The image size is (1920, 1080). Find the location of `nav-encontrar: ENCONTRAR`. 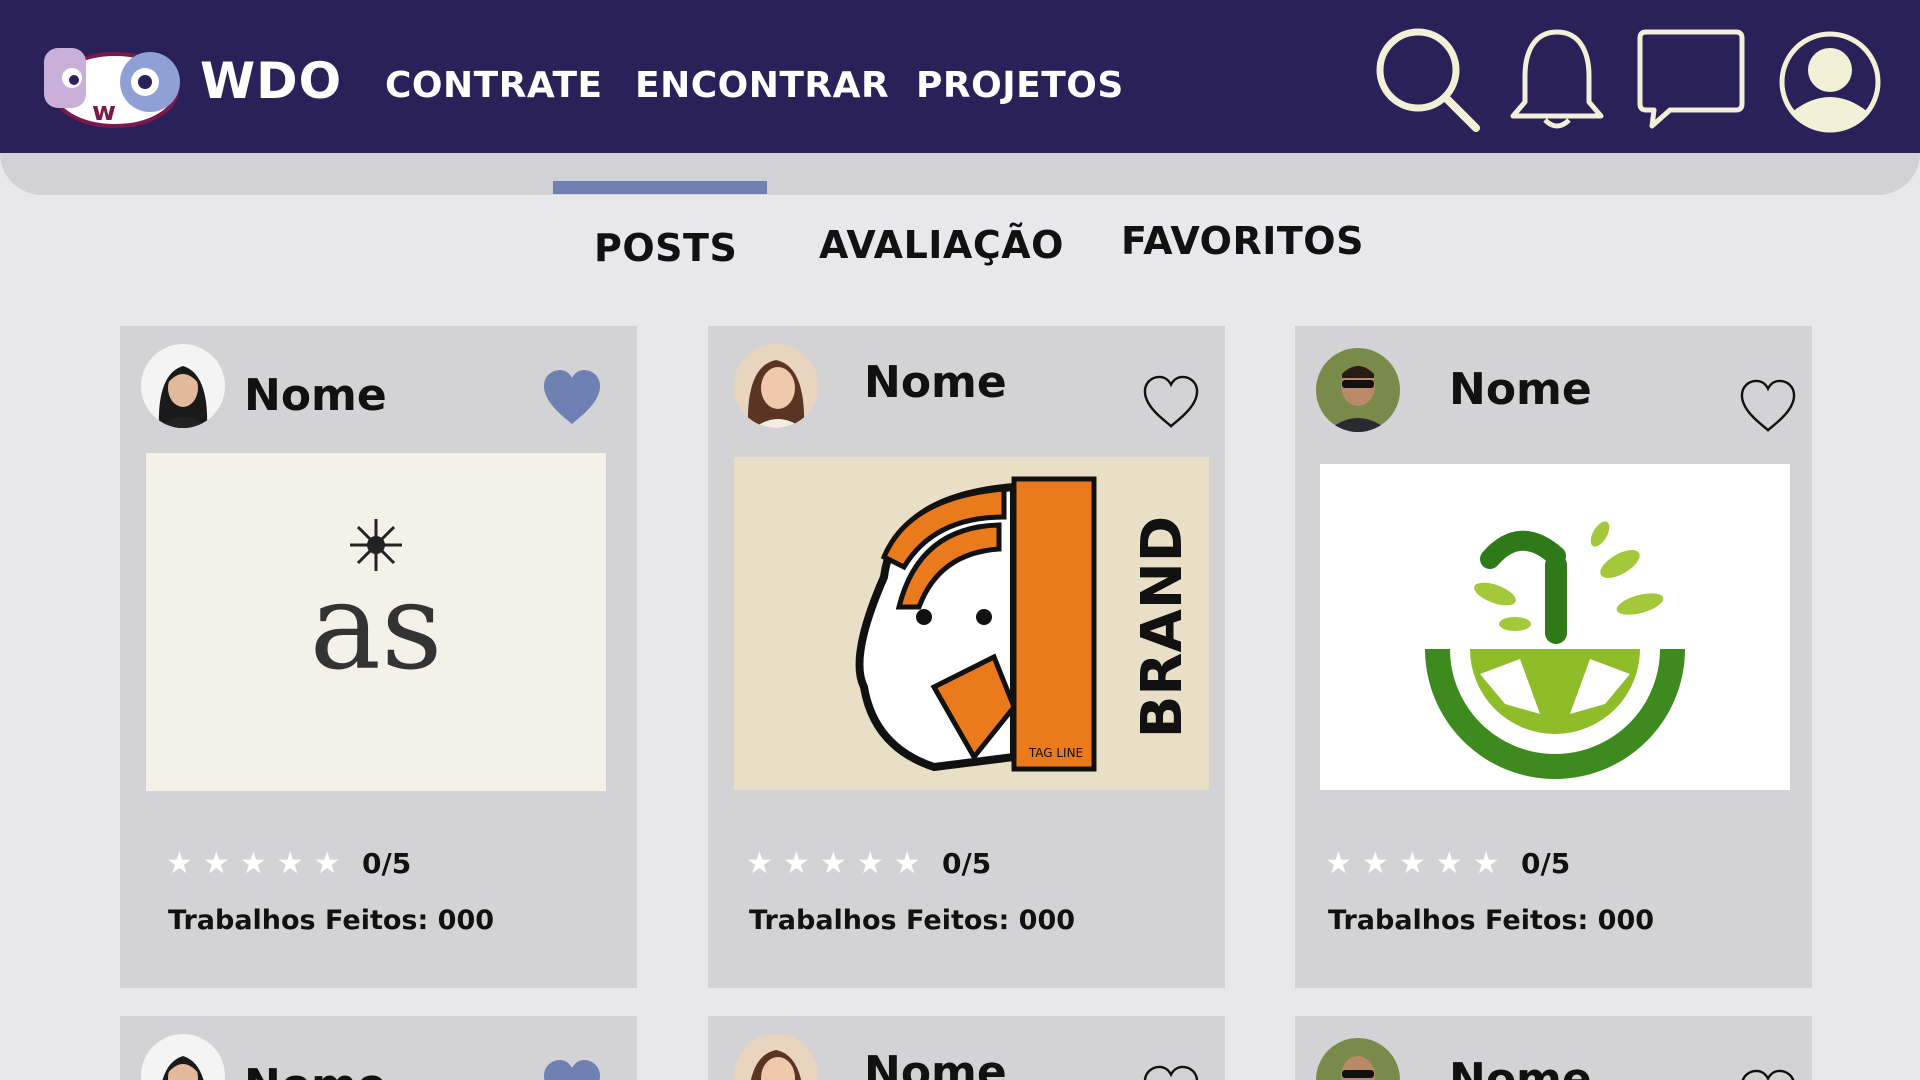

nav-encontrar: ENCONTRAR is located at coordinates (762, 85).